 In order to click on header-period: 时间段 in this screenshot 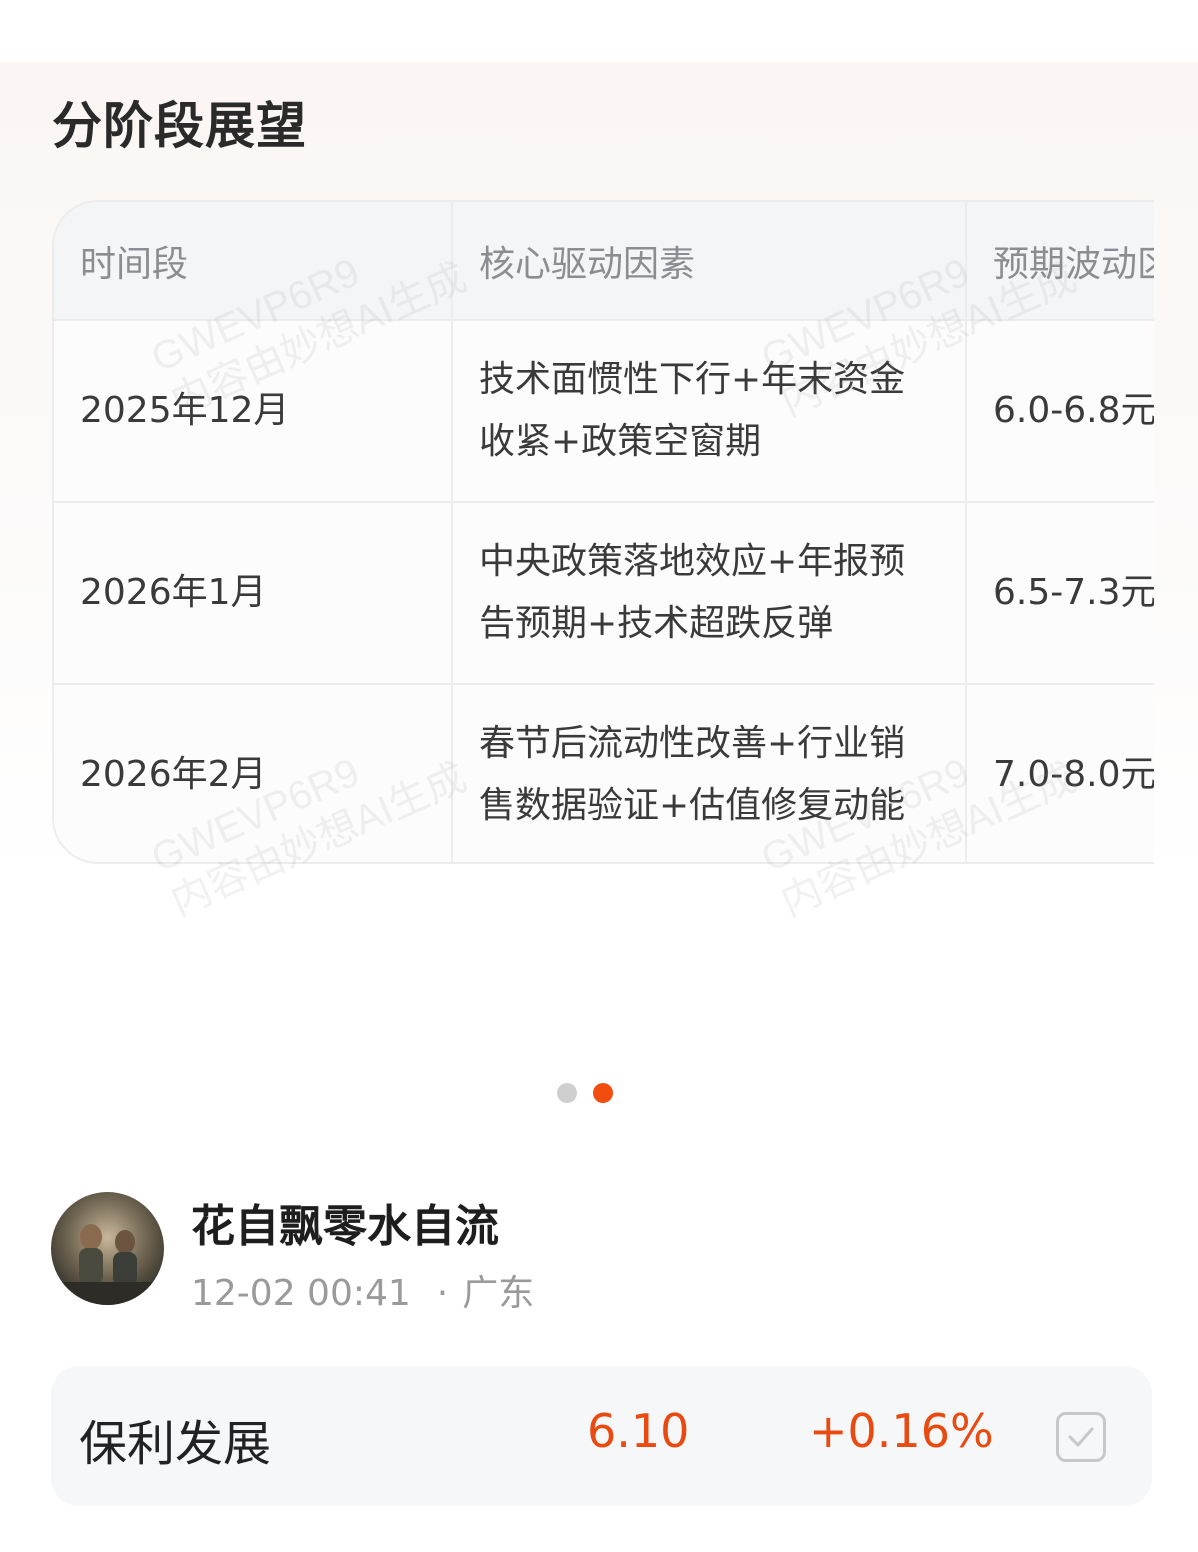, I will do `click(253, 261)`.